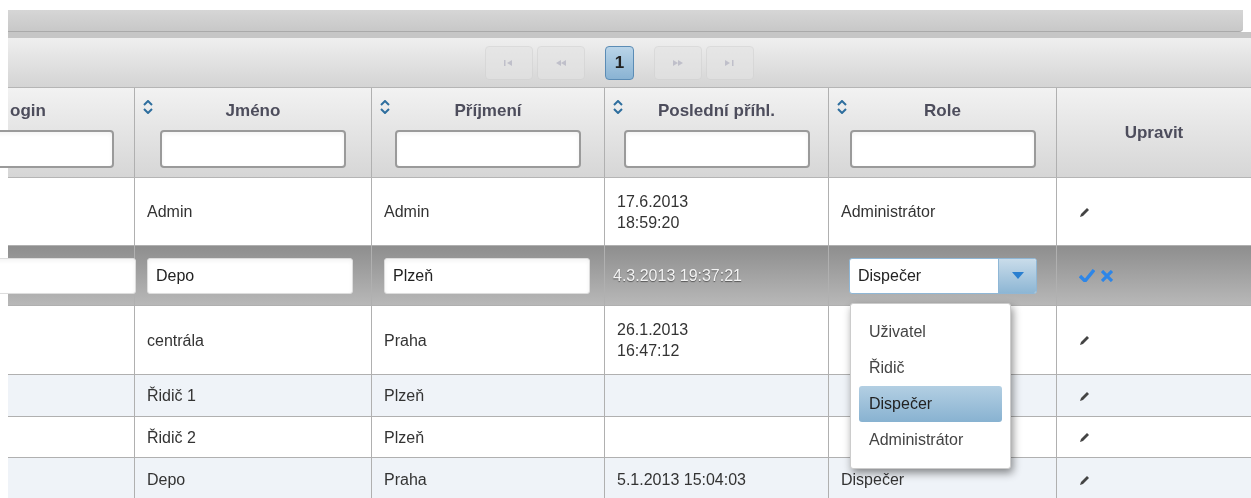 Image resolution: width=1251 pixels, height=498 pixels. What do you see at coordinates (619, 62) in the screenshot?
I see `page-button: 1` at bounding box center [619, 62].